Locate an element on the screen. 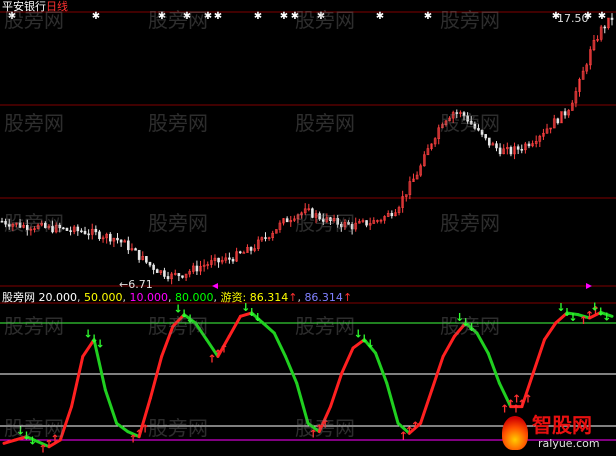  youzi-label: 游资: is located at coordinates (233, 297).